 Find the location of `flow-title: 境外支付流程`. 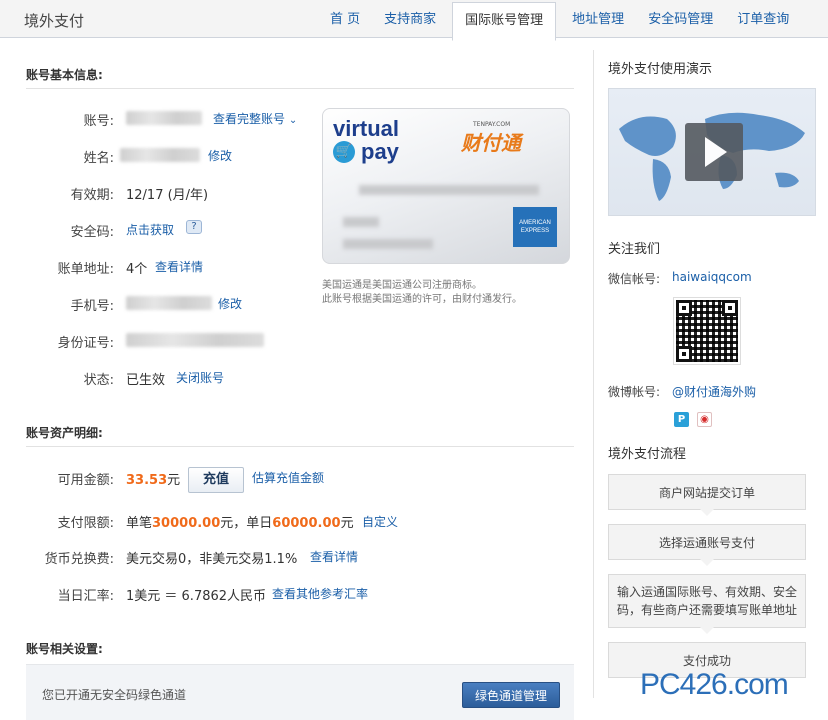

flow-title: 境外支付流程 is located at coordinates (647, 454).